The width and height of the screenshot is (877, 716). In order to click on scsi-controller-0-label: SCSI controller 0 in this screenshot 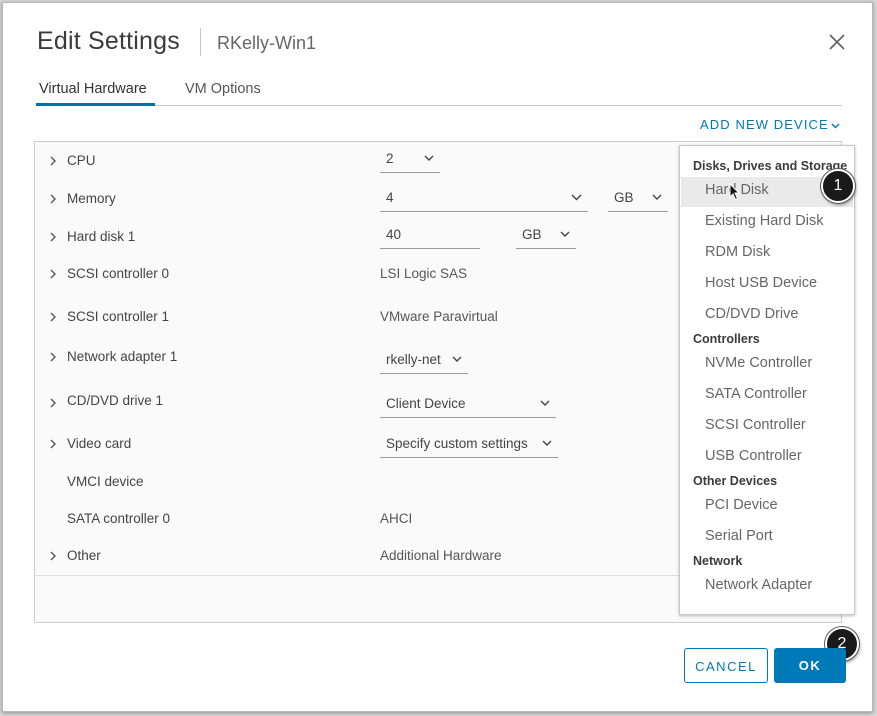, I will do `click(118, 273)`.